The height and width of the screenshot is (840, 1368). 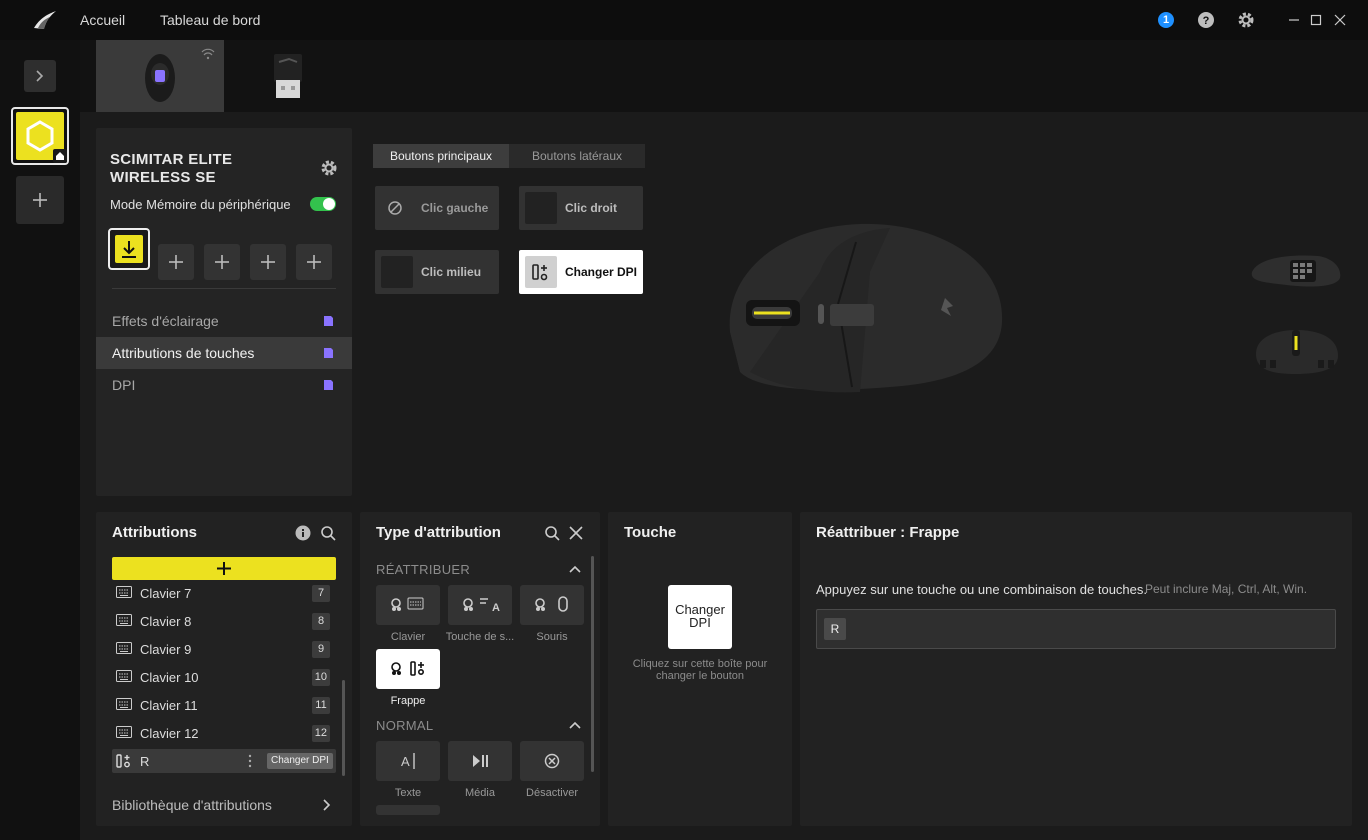 What do you see at coordinates (224, 678) in the screenshot?
I see `list-item: Clavier 10 10` at bounding box center [224, 678].